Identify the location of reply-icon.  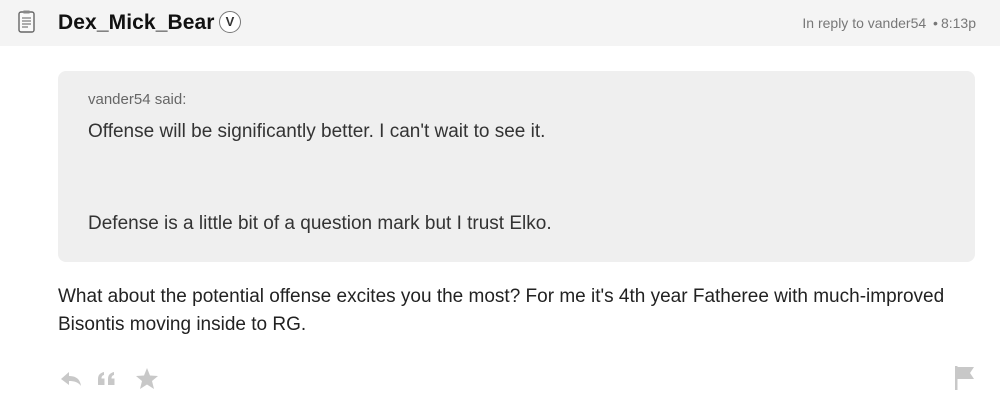
(71, 379).